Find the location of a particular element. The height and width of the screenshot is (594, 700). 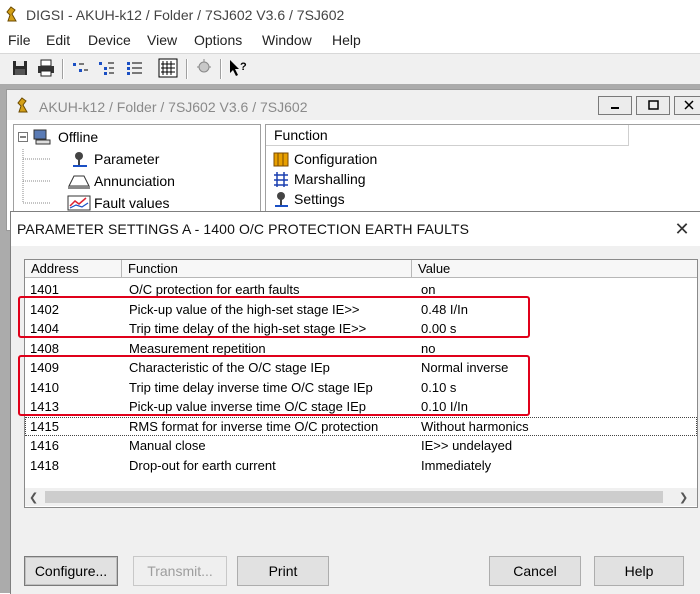

menu-options: Options is located at coordinates (218, 40).